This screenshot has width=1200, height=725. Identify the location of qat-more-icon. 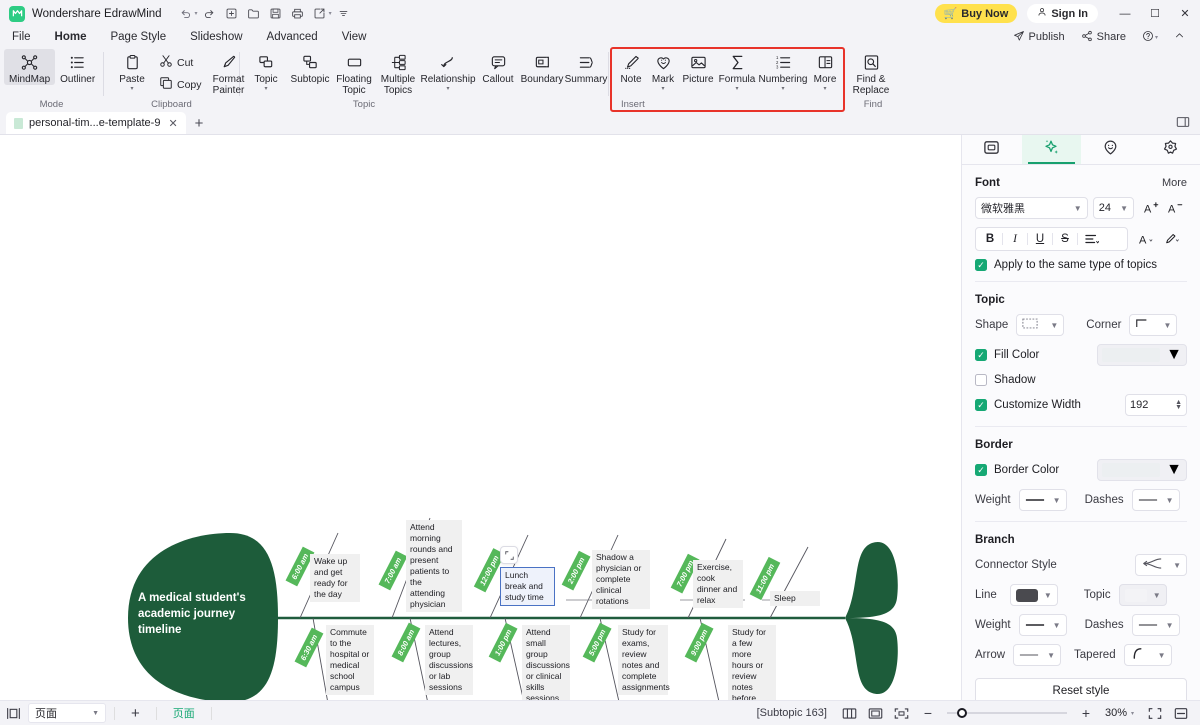
(344, 14).